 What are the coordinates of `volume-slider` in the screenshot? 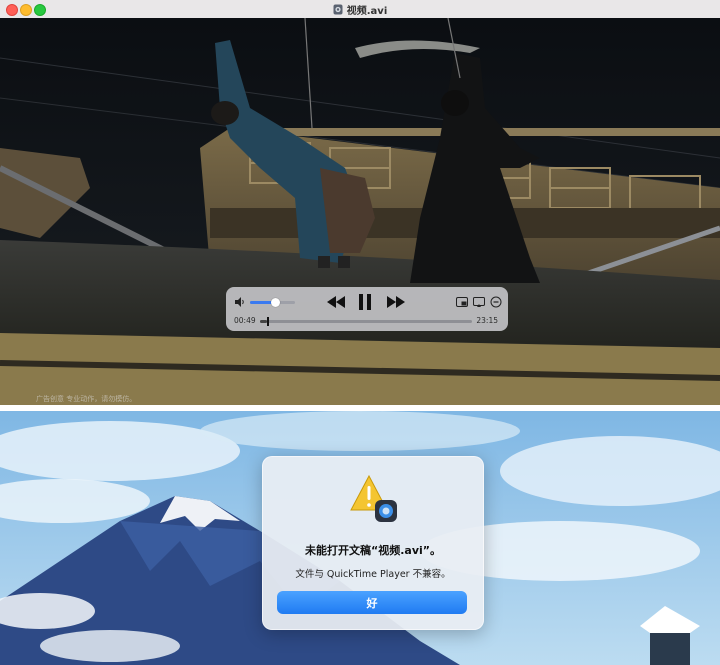 It's located at (272, 302).